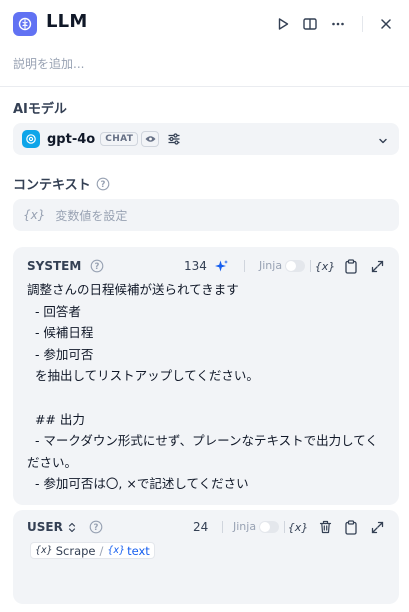 The image size is (409, 612). I want to click on eye-icon, so click(150, 139).